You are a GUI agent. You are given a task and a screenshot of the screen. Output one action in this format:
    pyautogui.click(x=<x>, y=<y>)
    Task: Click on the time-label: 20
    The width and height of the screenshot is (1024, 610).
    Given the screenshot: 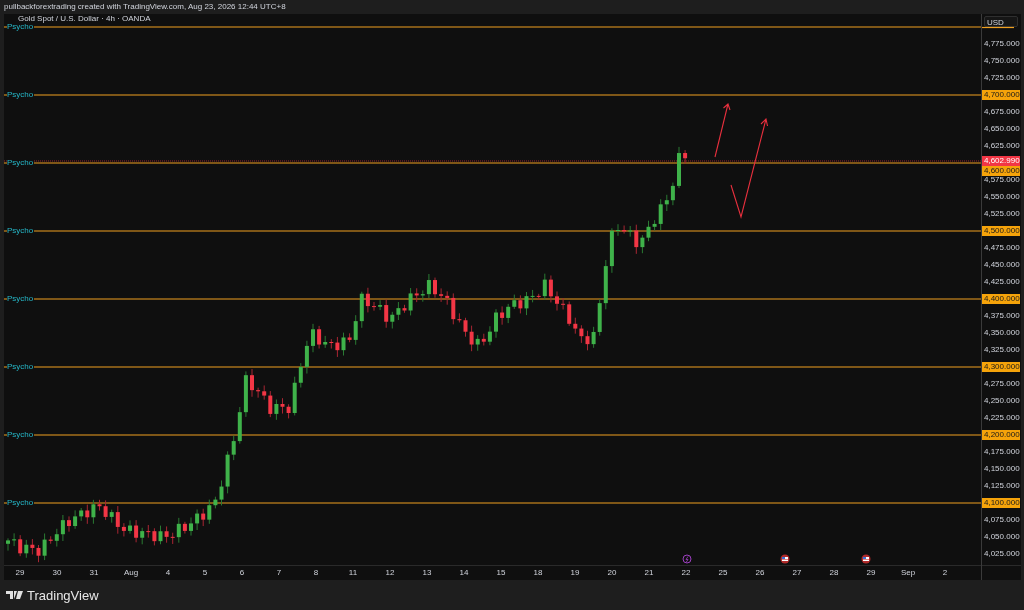 What is the action you would take?
    pyautogui.click(x=612, y=573)
    